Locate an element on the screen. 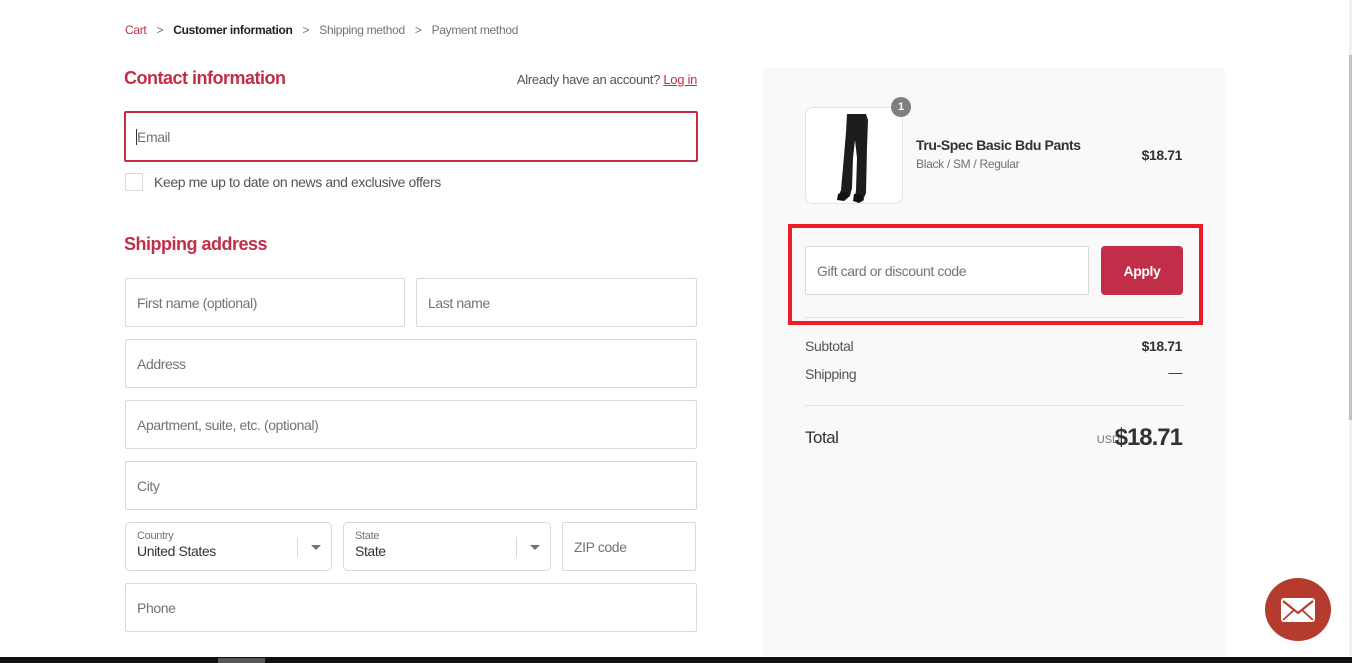 The height and width of the screenshot is (663, 1352). discount-code-field: Gift card or discount code is located at coordinates (947, 270).